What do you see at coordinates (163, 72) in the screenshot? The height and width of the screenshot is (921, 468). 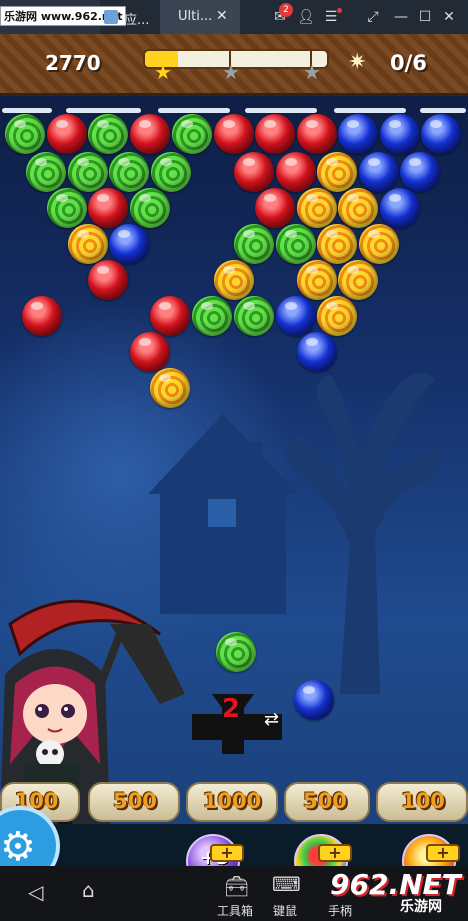 I see `star-icon-1: ★` at bounding box center [163, 72].